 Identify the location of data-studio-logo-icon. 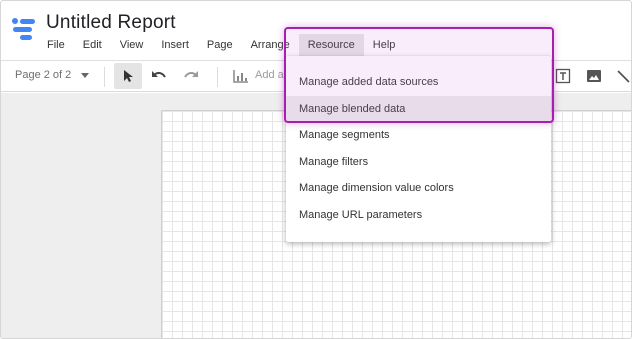
(26, 30).